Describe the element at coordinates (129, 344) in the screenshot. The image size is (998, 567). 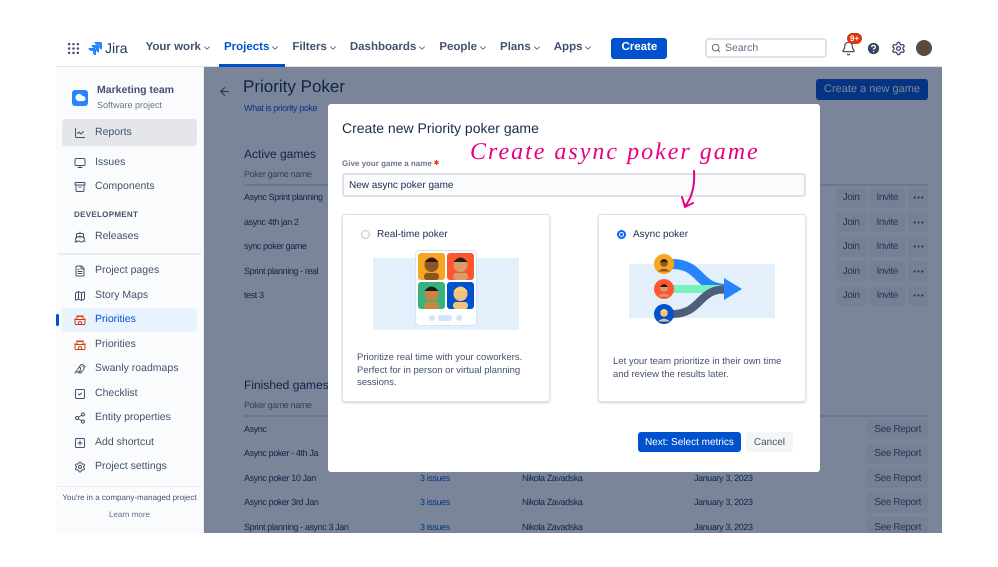
I see `sidebar-item: Priorities` at that location.